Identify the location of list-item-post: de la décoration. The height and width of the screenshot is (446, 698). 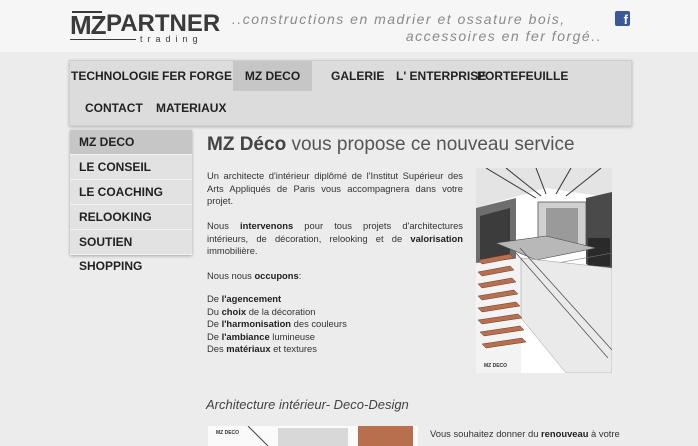
(281, 311).